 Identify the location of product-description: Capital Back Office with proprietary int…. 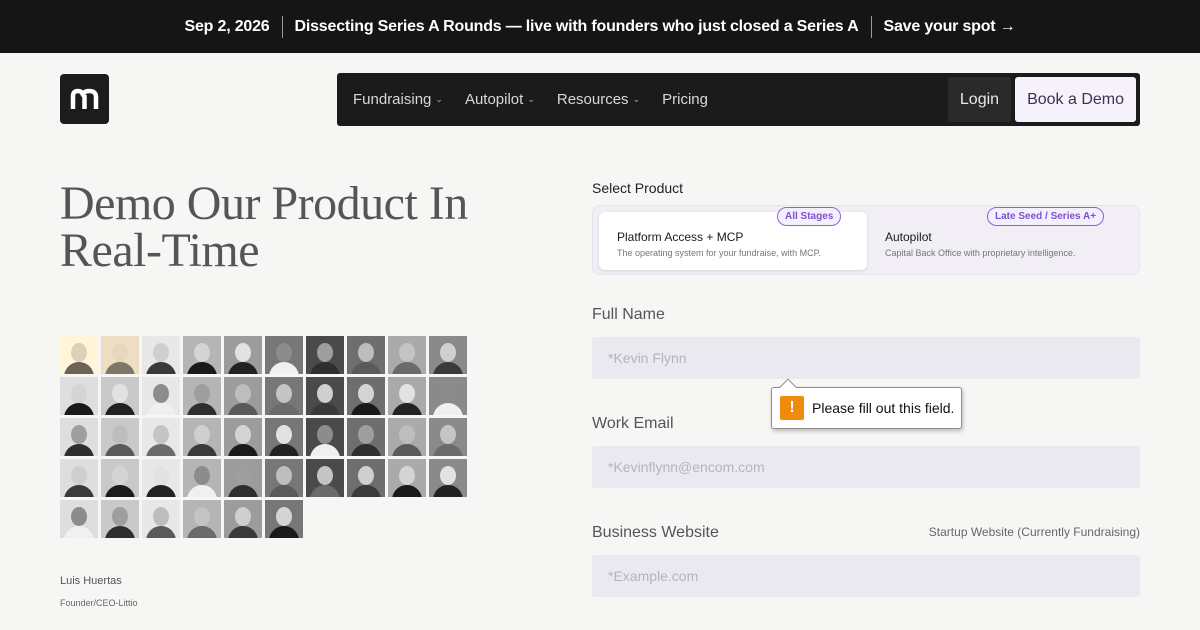
(980, 253).